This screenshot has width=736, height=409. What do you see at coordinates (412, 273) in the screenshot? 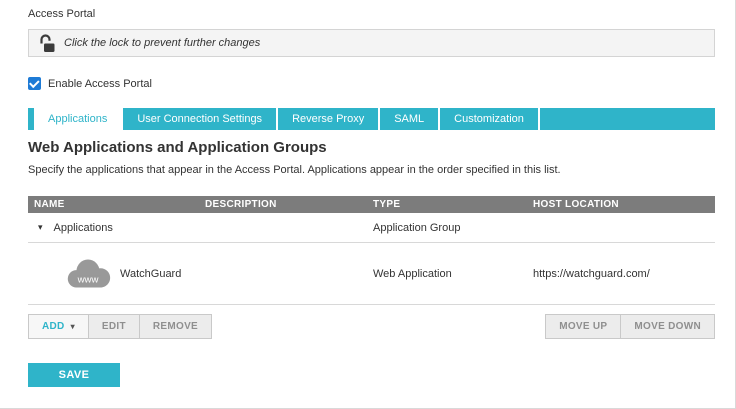
I see `app-type: Web Application` at bounding box center [412, 273].